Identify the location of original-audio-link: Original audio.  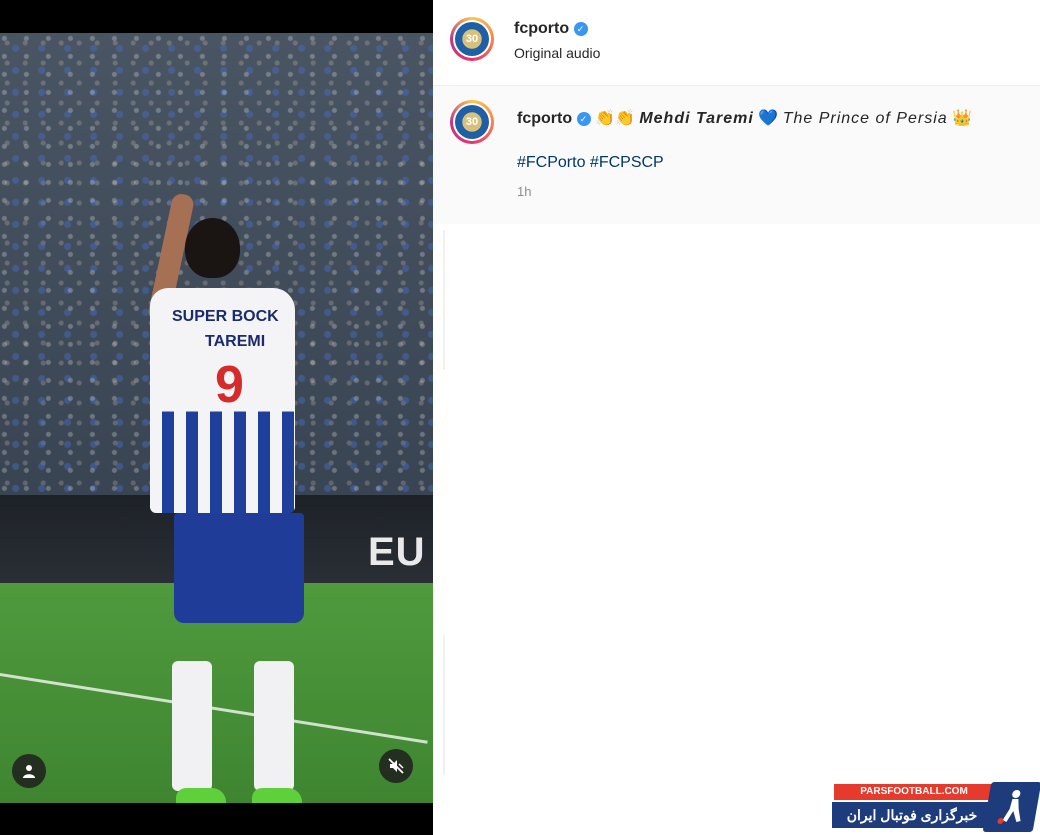
(557, 53).